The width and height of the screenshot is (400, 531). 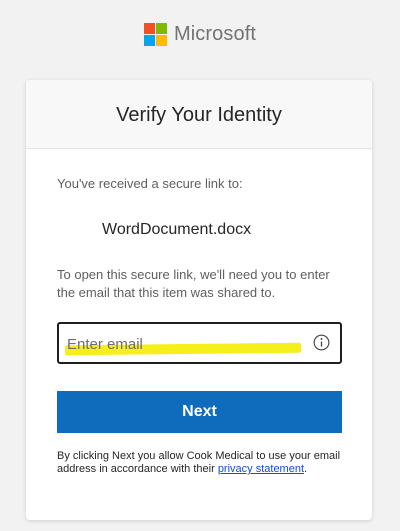 I want to click on brand-name: Microsoft, so click(x=215, y=34).